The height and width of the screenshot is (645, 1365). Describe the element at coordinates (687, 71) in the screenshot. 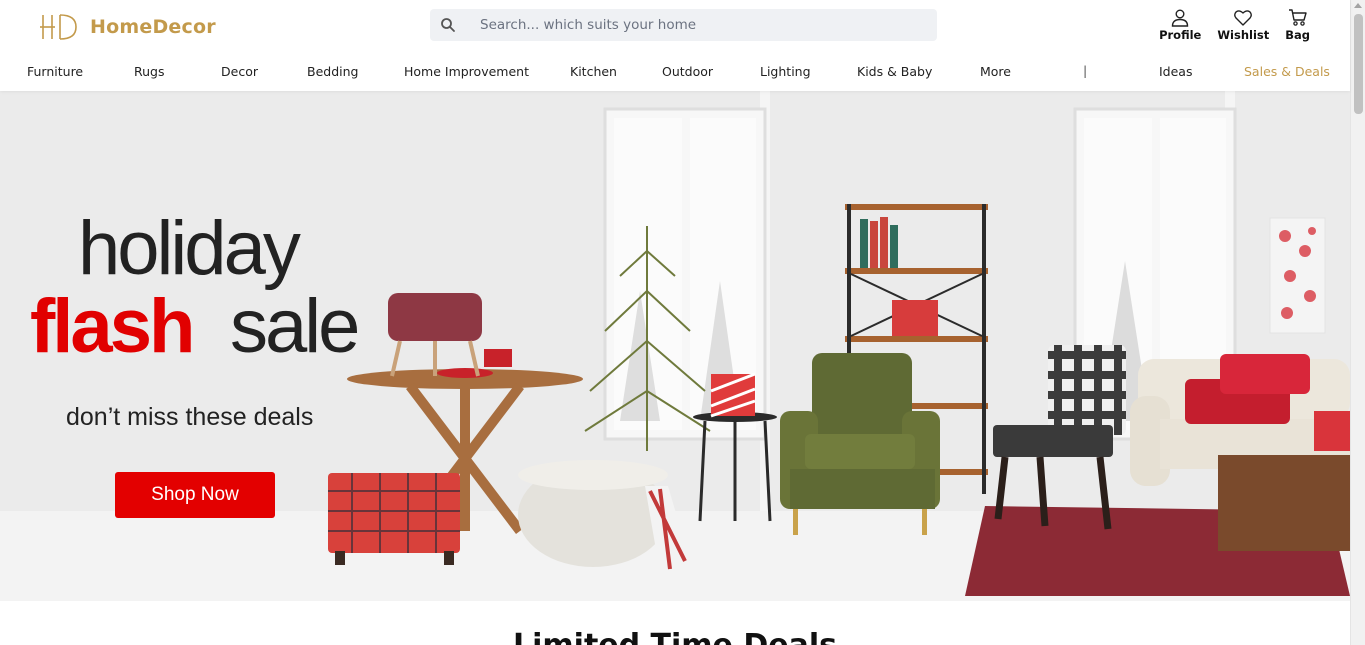

I see `nav-item-outdoor: Outdoor` at that location.